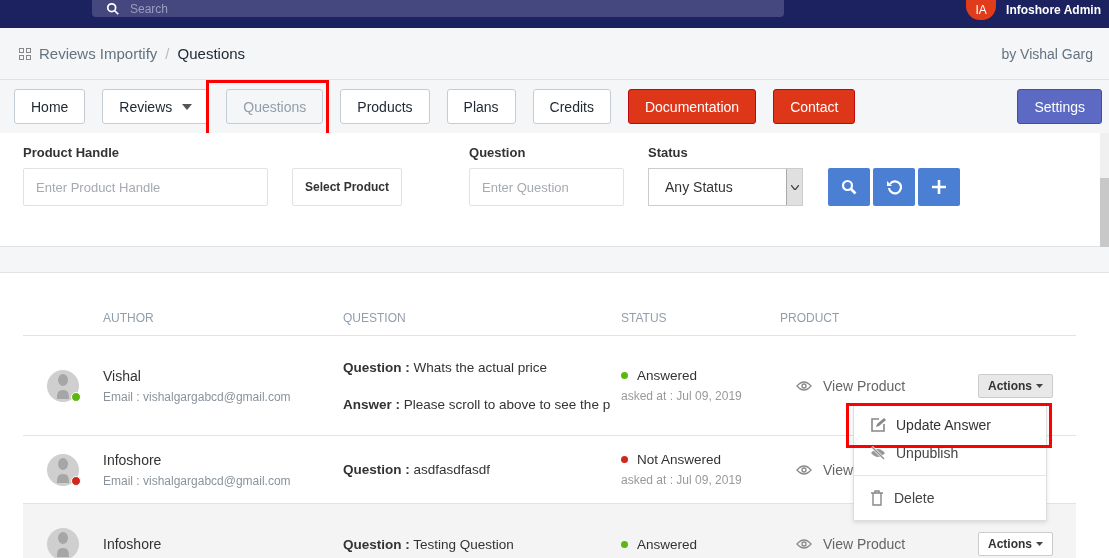 The image size is (1109, 558). I want to click on question-text: Question : Testing Question, so click(429, 544).